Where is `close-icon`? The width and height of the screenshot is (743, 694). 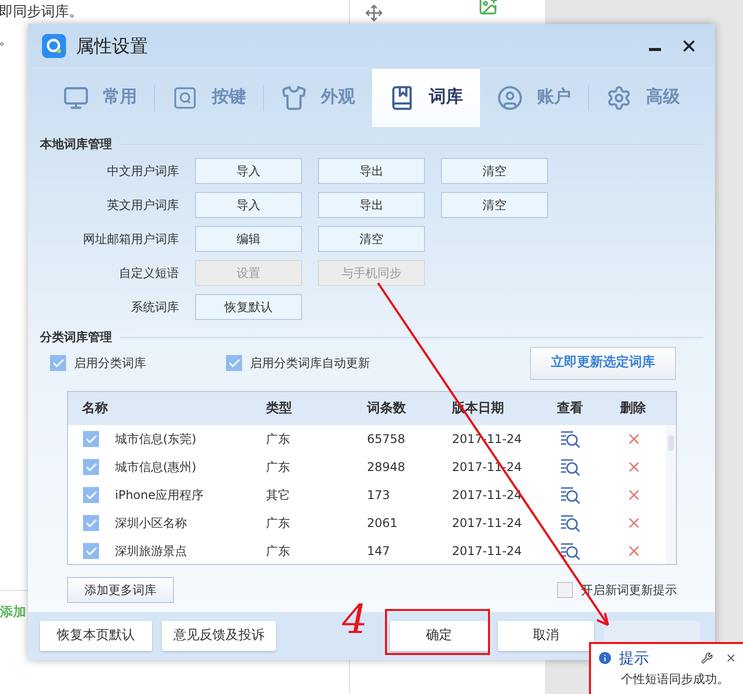
close-icon is located at coordinates (731, 658).